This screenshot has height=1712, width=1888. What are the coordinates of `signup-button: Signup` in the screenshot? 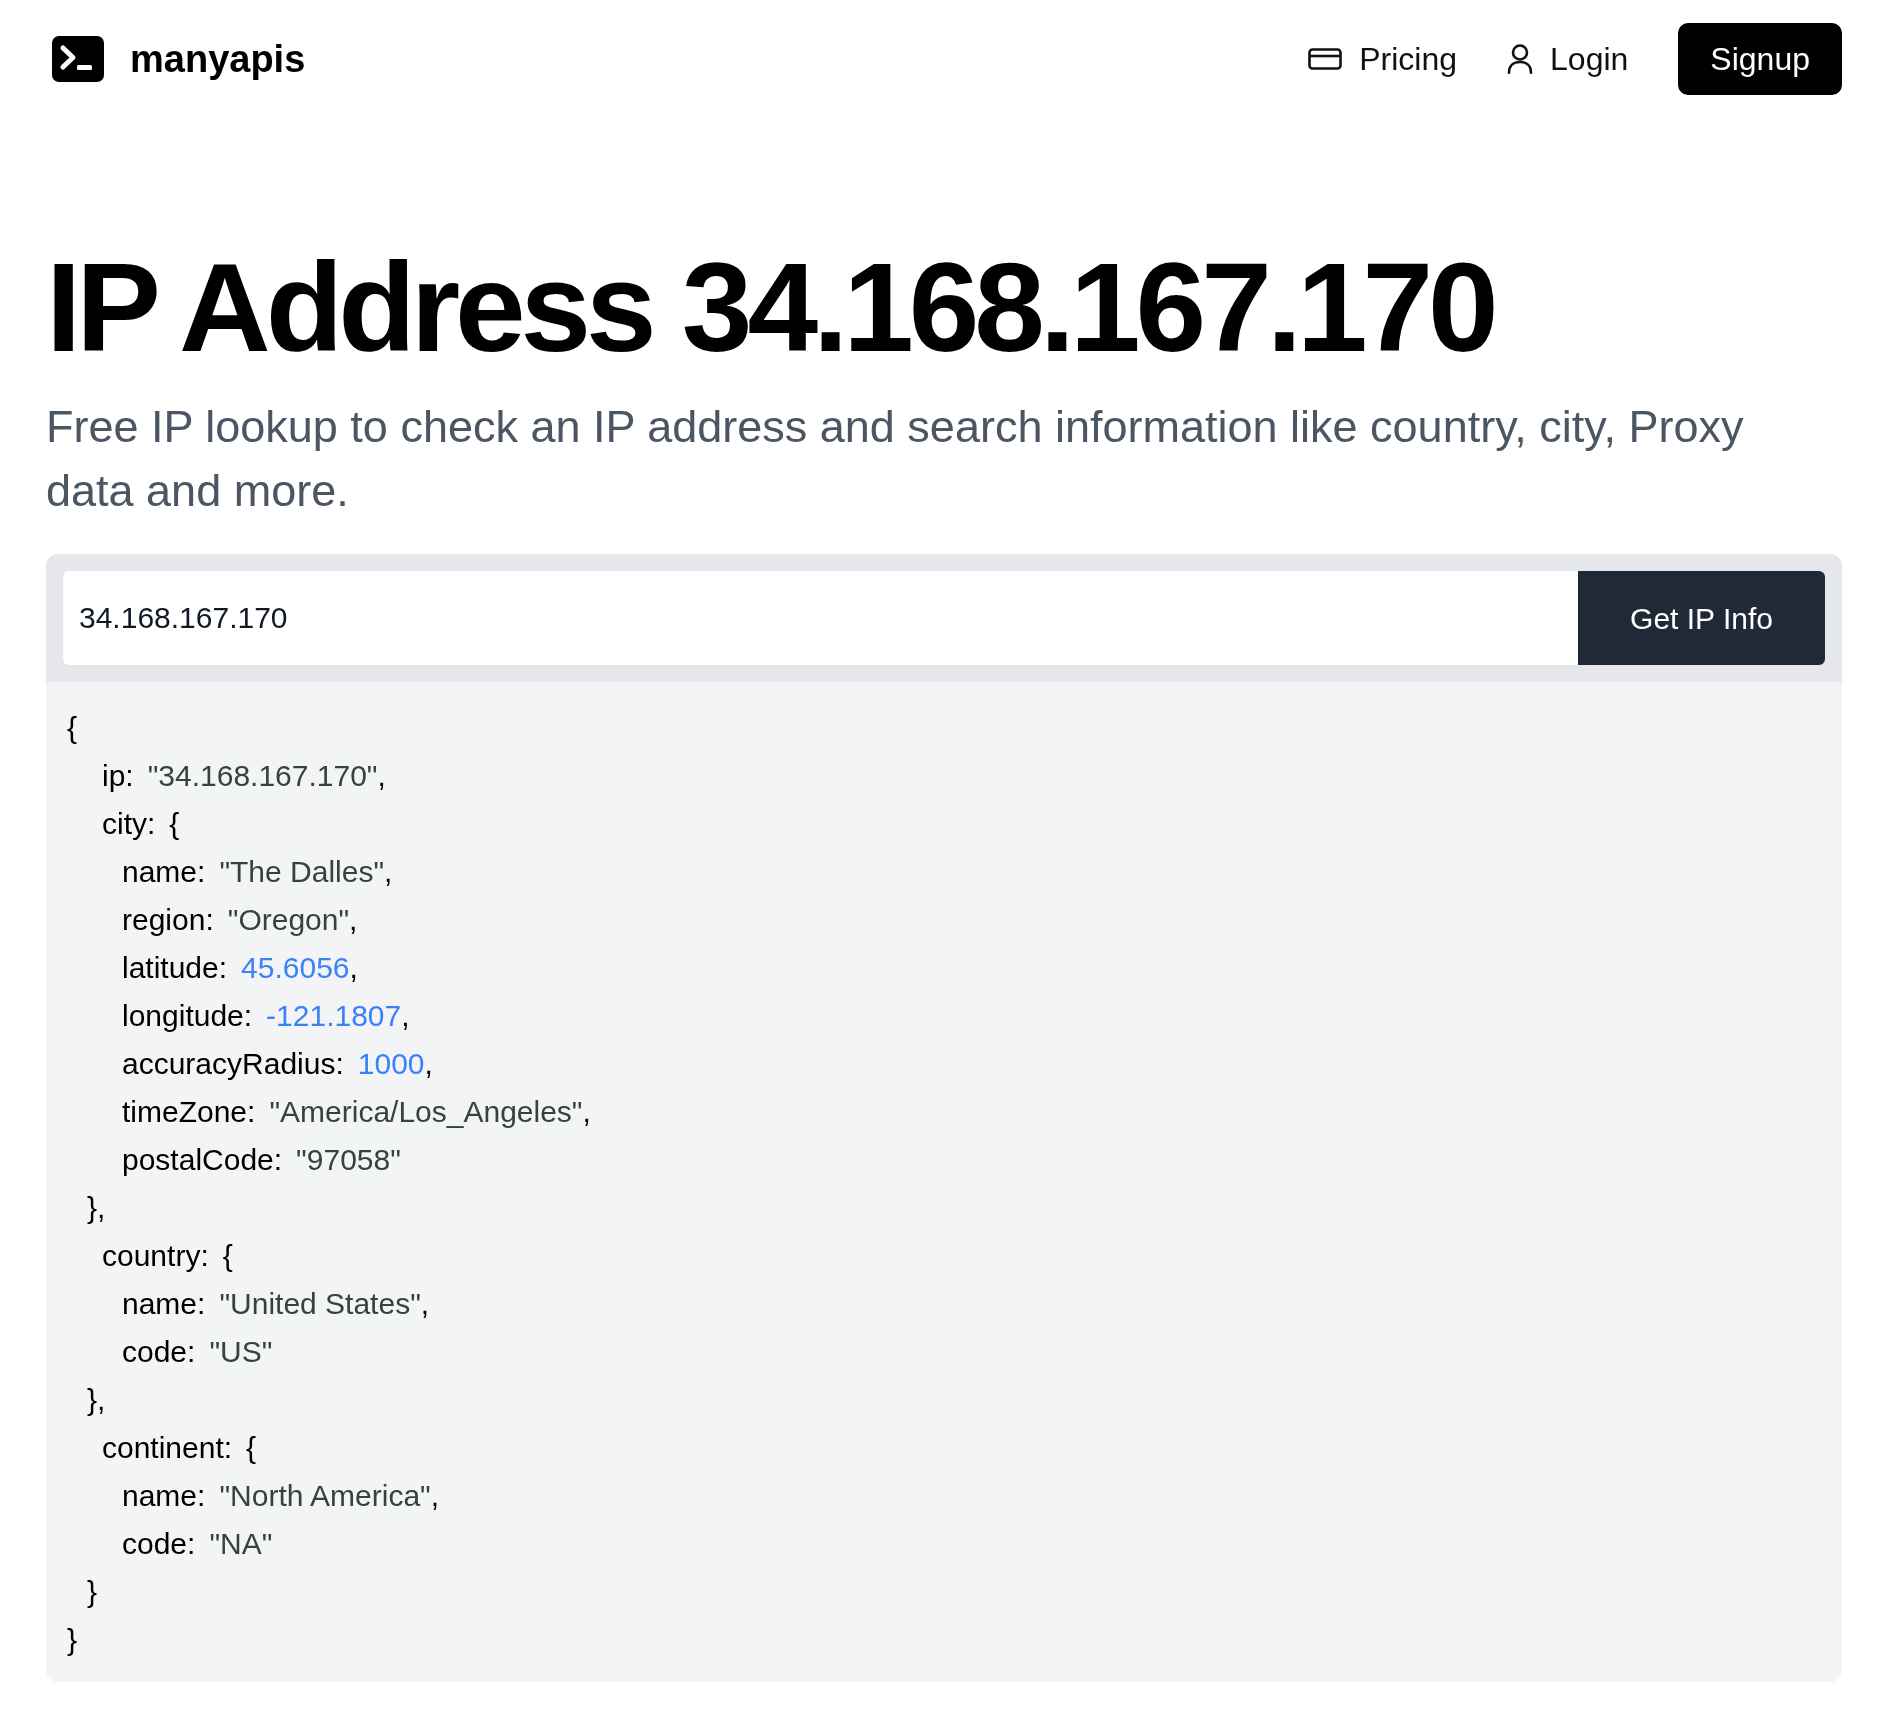 It's located at (1760, 59).